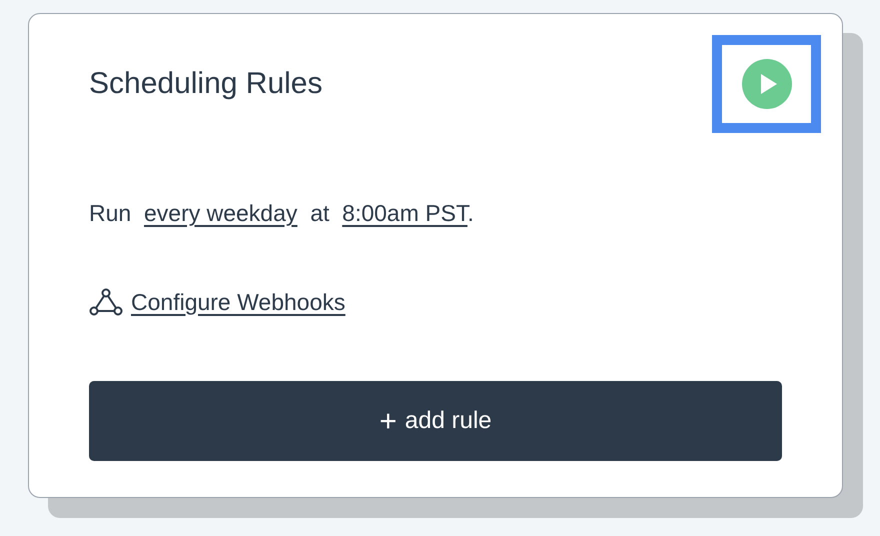 Image resolution: width=880 pixels, height=536 pixels. Describe the element at coordinates (106, 301) in the screenshot. I see `webhook-icon` at that location.